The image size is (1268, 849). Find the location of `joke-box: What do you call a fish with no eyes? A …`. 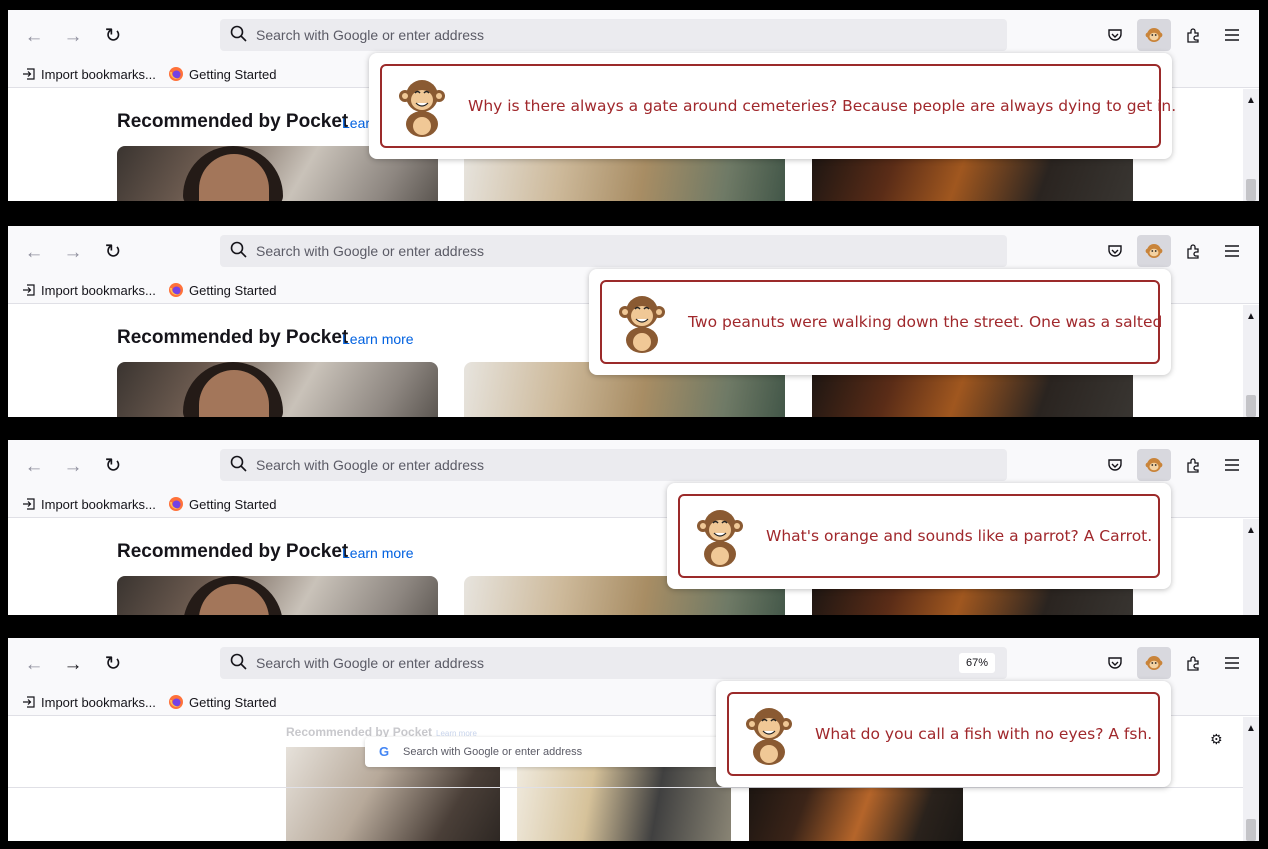

joke-box: What do you call a fish with no eyes? A … is located at coordinates (943, 734).